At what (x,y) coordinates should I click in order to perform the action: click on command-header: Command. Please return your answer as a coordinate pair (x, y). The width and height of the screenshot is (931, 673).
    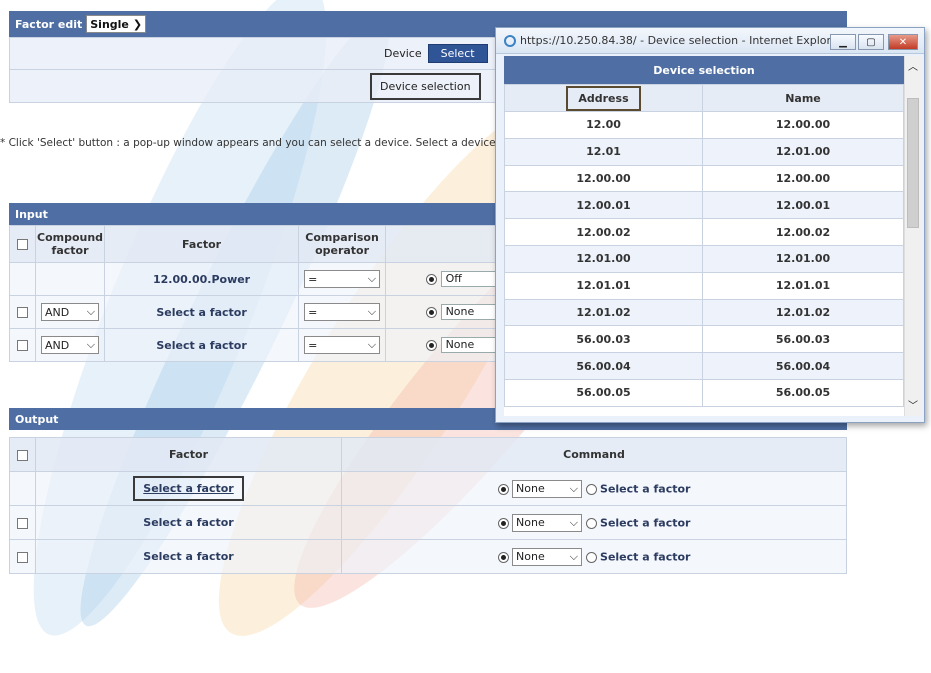
    Looking at the image, I should click on (594, 454).